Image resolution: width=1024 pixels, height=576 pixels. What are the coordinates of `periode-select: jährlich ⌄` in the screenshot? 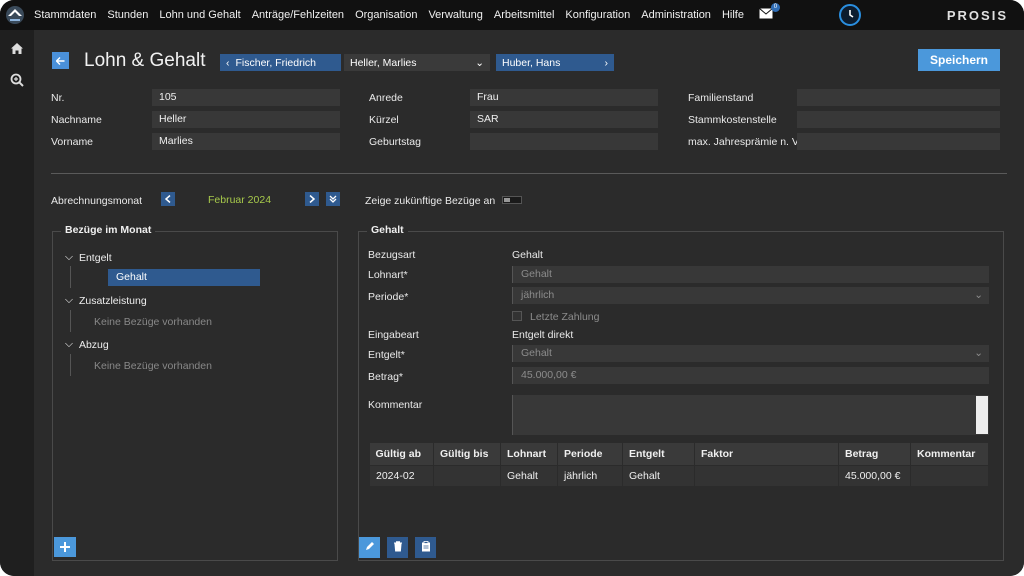 It's located at (750, 295).